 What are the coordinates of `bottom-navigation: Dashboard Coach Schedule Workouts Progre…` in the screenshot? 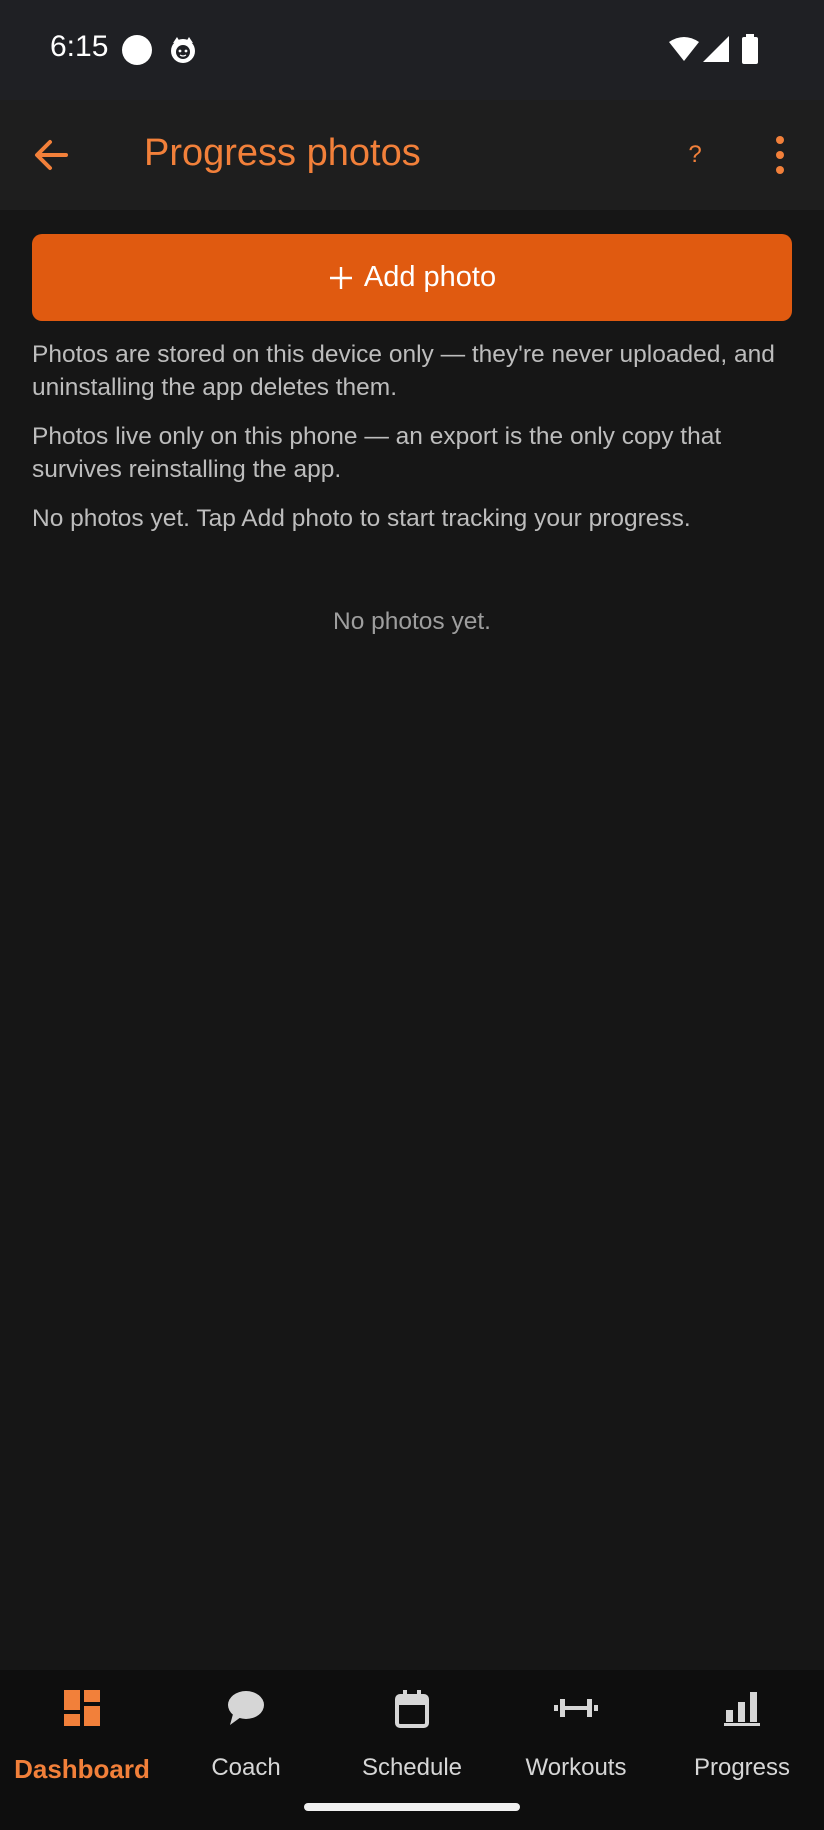 It's located at (412, 1750).